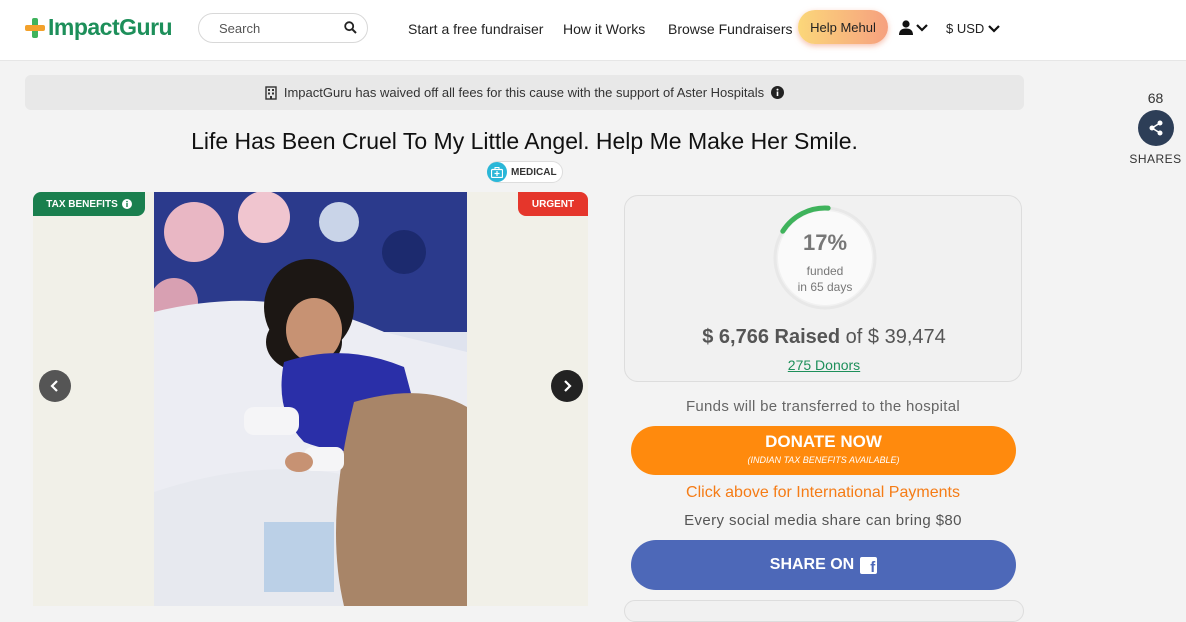 Image resolution: width=1186 pixels, height=622 pixels. What do you see at coordinates (965, 28) in the screenshot?
I see `currency-label: $ USD` at bounding box center [965, 28].